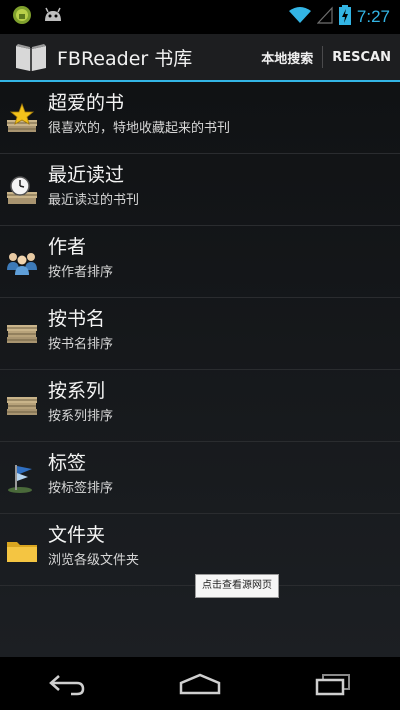  Describe the element at coordinates (287, 57) in the screenshot. I see `local-search-button: 本地搜索` at that location.